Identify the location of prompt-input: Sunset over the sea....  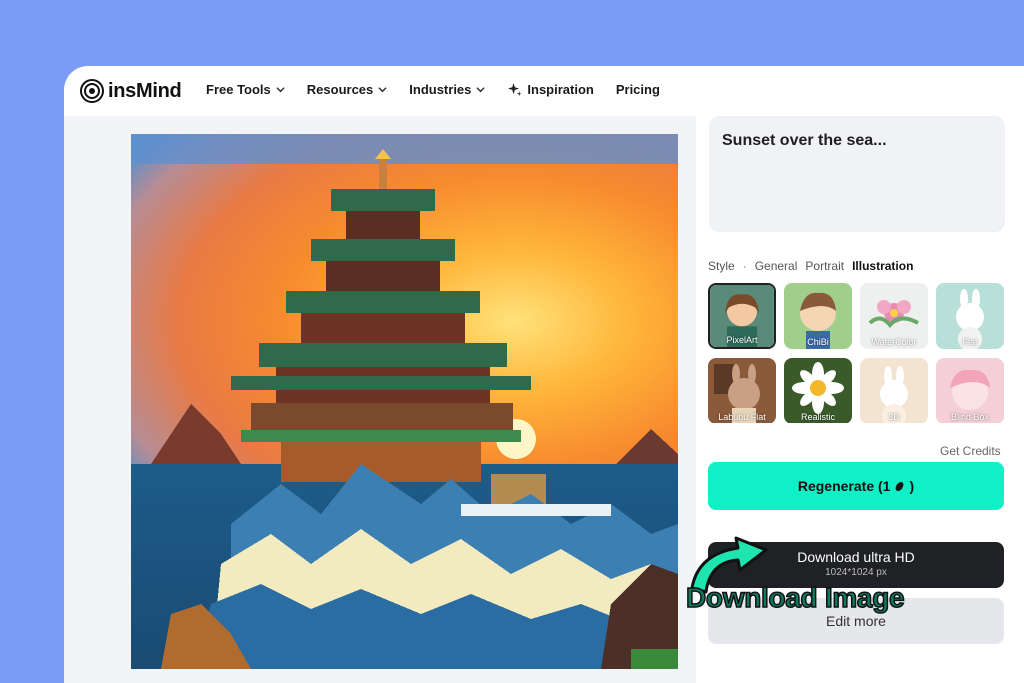
(857, 174).